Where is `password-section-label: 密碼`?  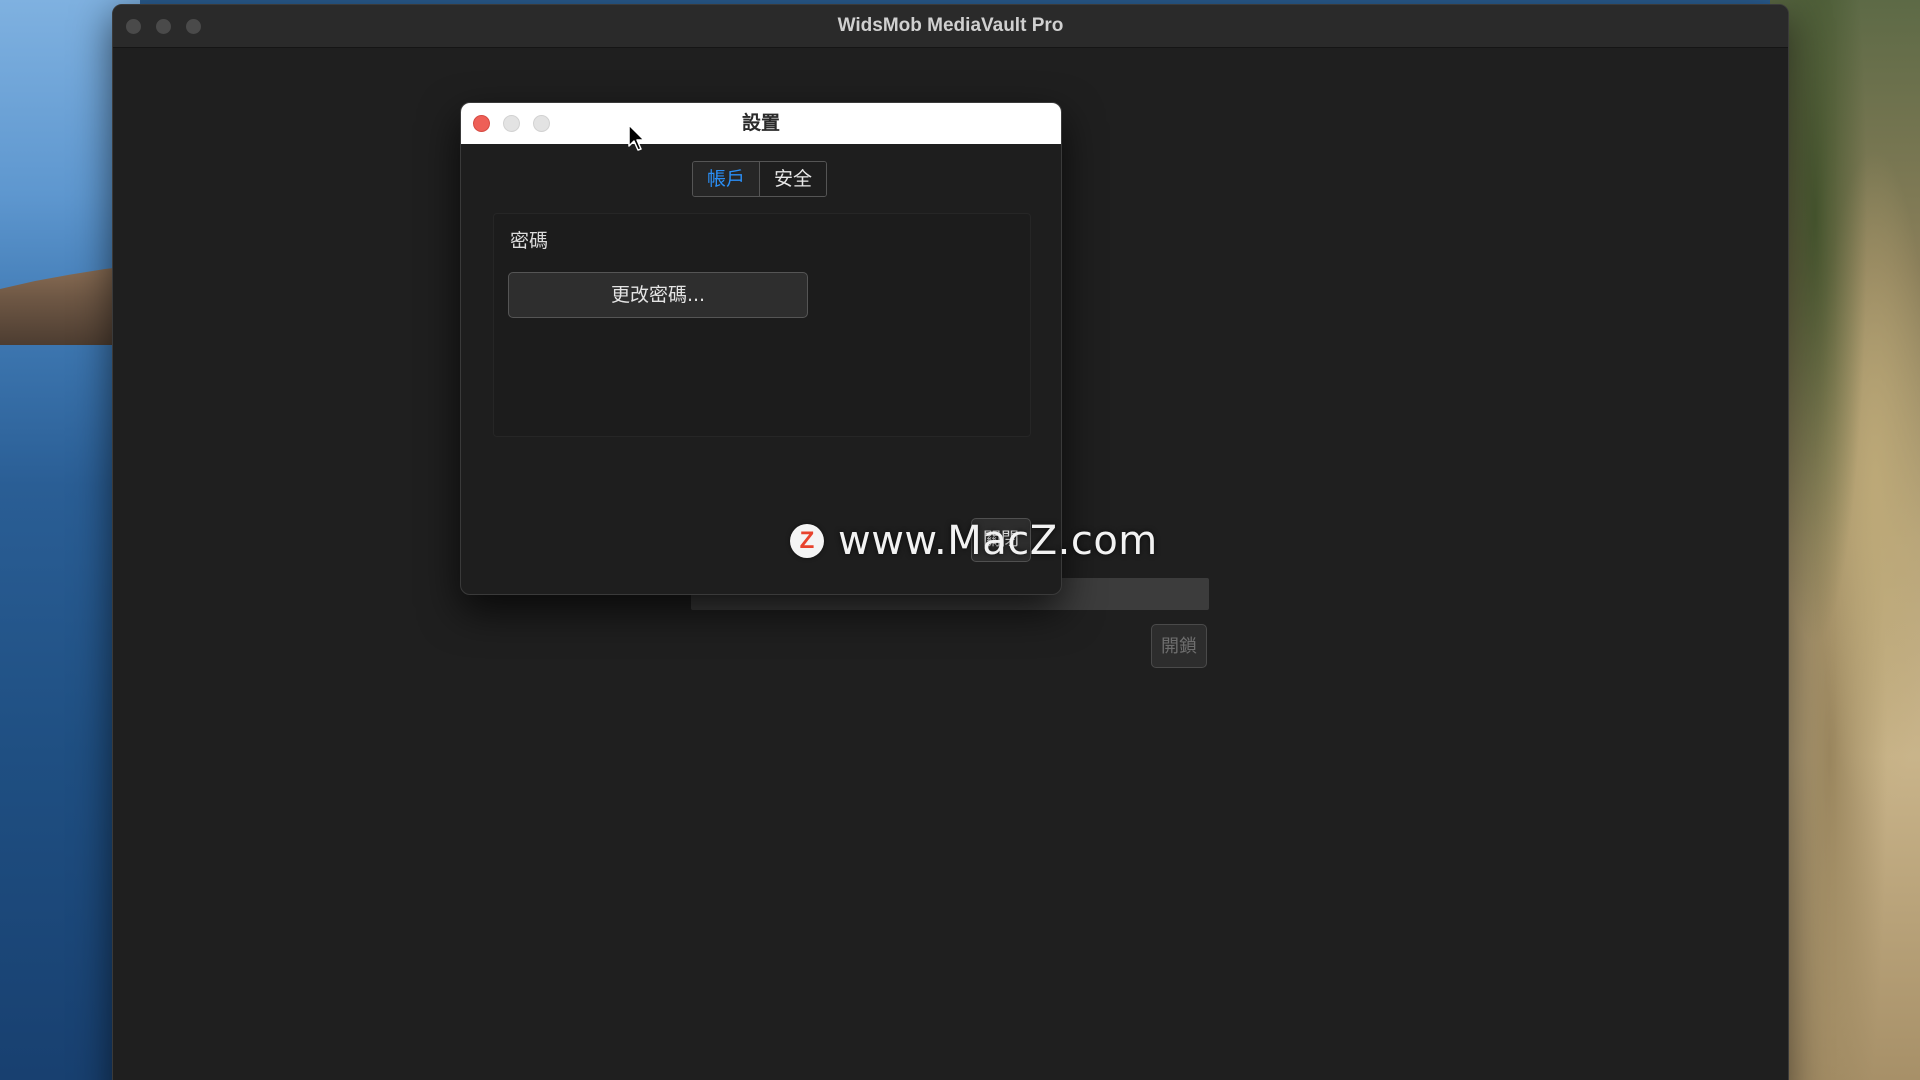
password-section-label: 密碼 is located at coordinates (529, 241).